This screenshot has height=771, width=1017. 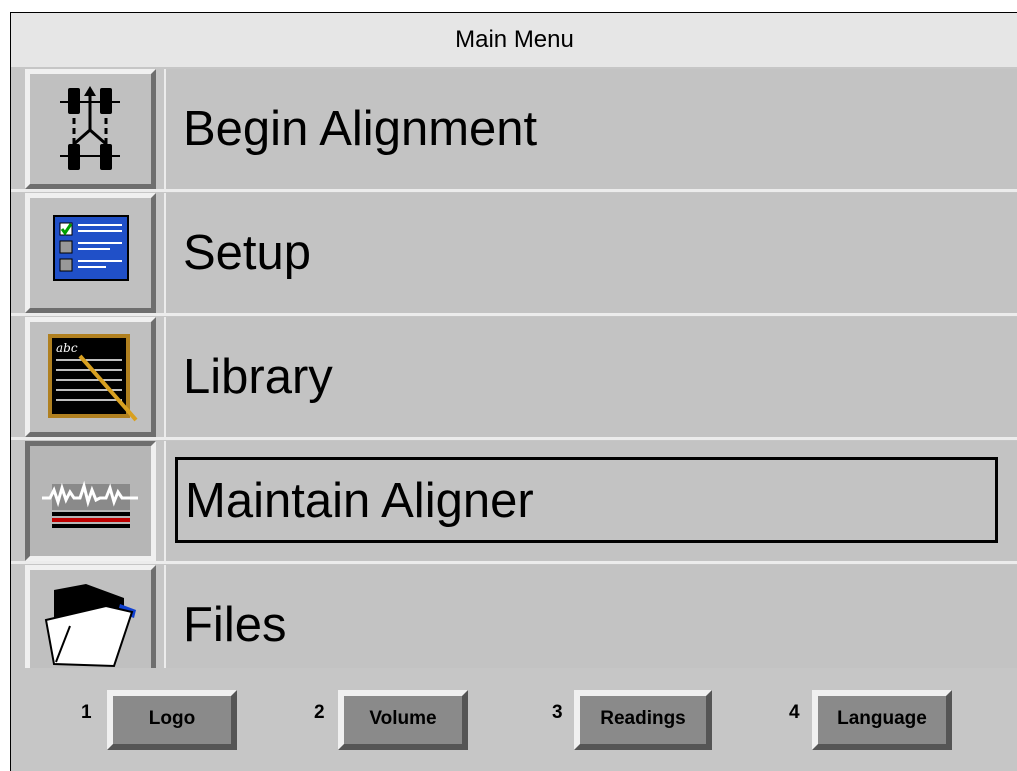 What do you see at coordinates (247, 253) in the screenshot?
I see `menu-item-label: Setup` at bounding box center [247, 253].